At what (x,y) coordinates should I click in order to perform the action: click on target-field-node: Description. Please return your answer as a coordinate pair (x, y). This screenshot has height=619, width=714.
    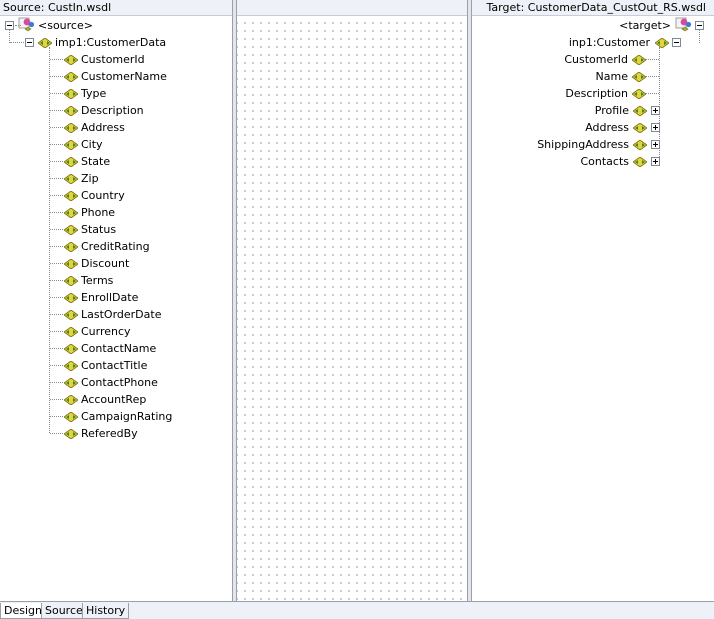
    Looking at the image, I should click on (605, 93).